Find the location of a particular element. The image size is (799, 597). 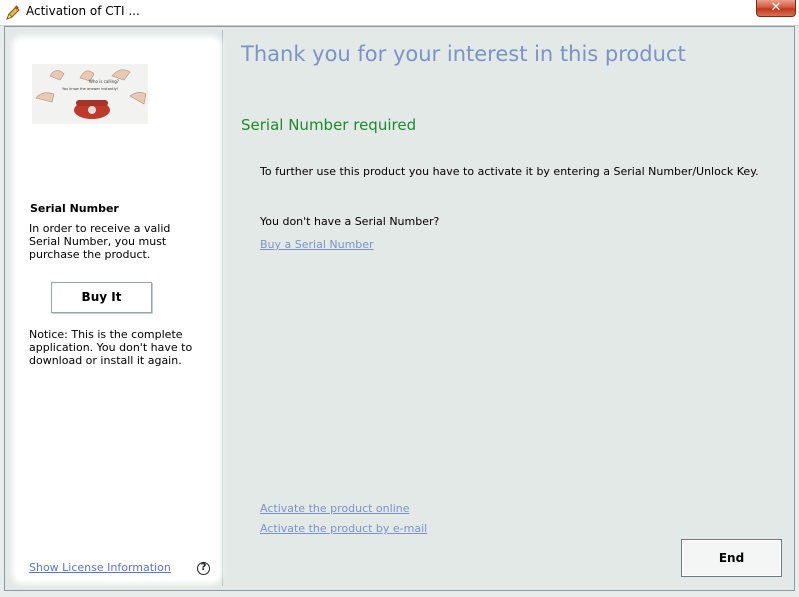

section-subtitle: Serial Number required is located at coordinates (329, 125).